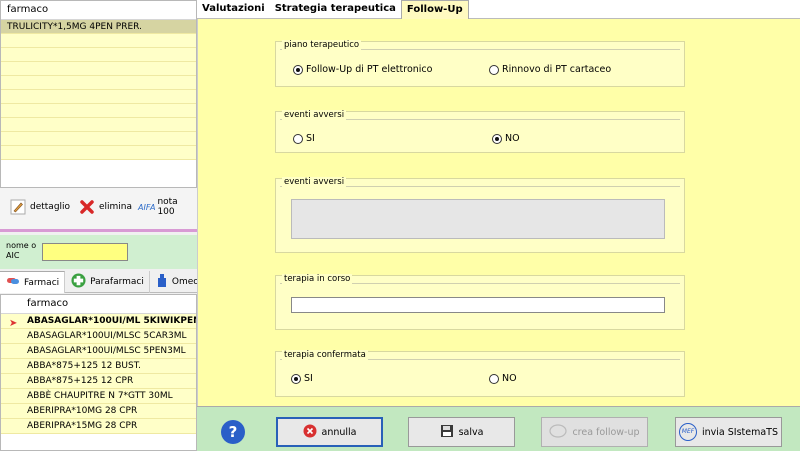 The width and height of the screenshot is (800, 451). I want to click on eventi-avversi-detail-group: eventi avversi, so click(480, 215).